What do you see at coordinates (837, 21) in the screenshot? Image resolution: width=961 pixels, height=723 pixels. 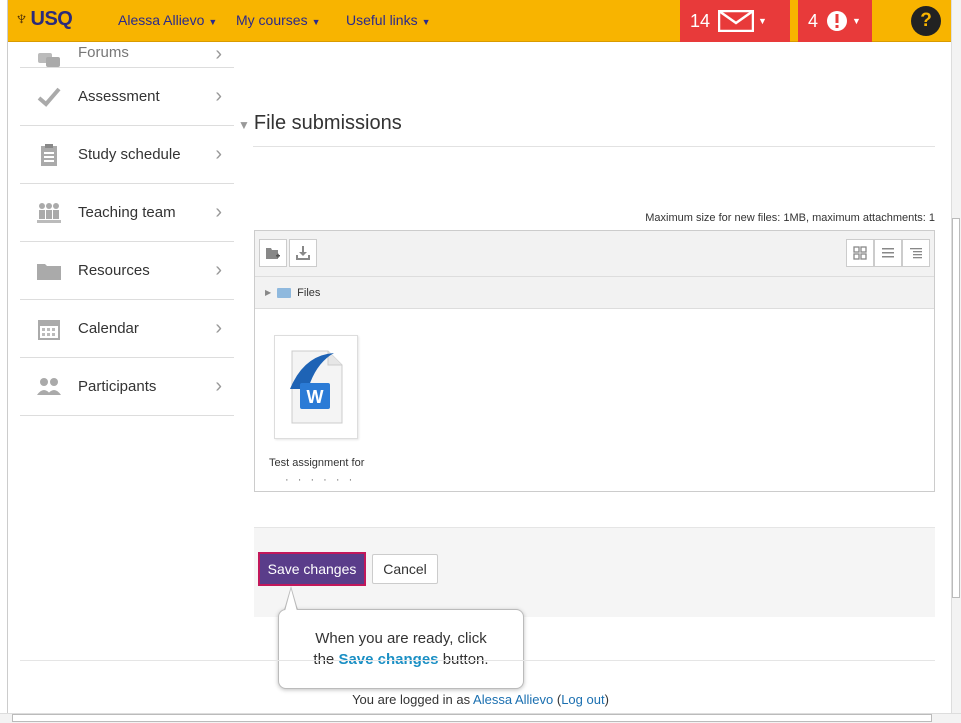 I see `alert-icon` at bounding box center [837, 21].